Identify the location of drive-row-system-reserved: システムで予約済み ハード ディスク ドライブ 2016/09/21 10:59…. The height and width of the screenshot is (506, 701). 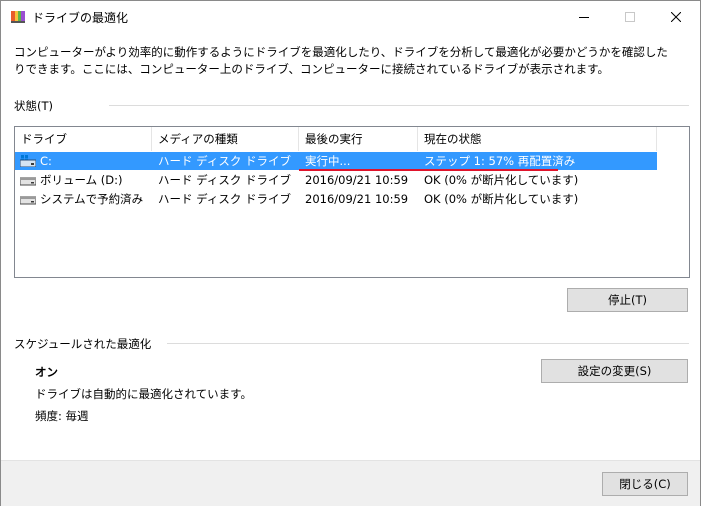
(336, 199).